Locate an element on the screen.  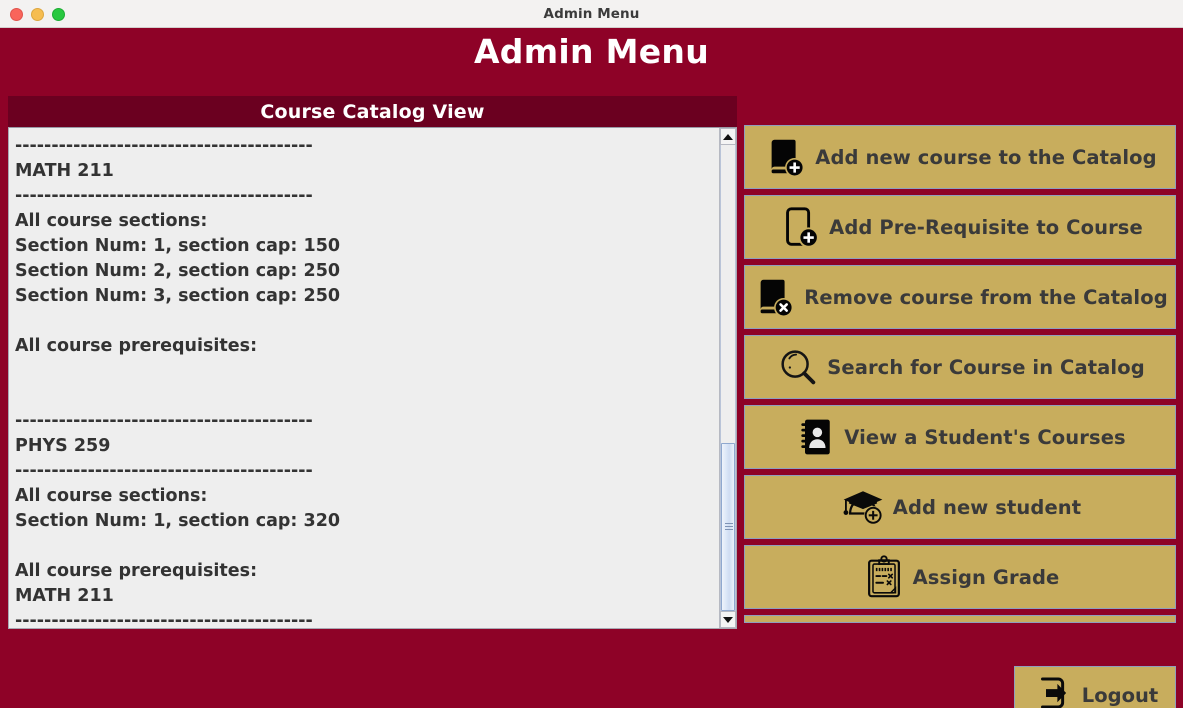
clipped-menu-button is located at coordinates (960, 619).